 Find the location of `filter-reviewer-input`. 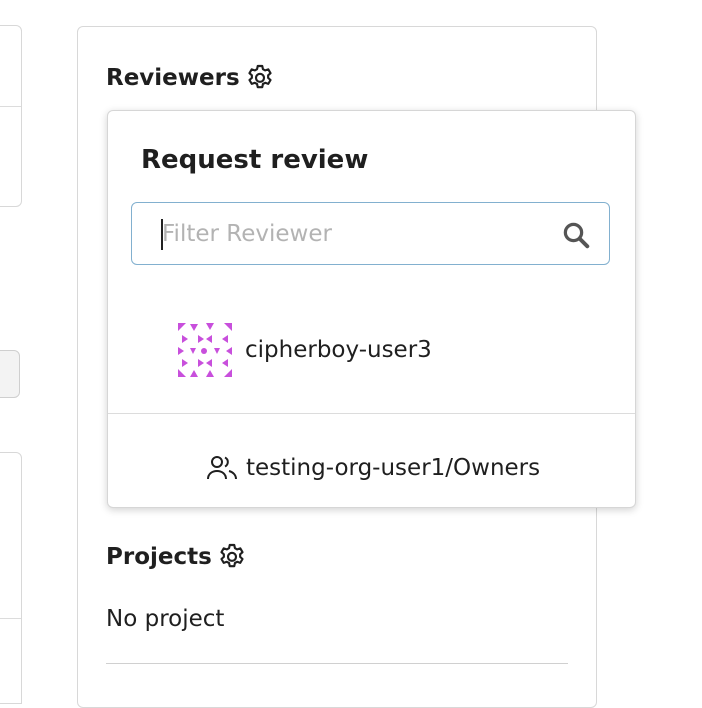

filter-reviewer-input is located at coordinates (352, 234).